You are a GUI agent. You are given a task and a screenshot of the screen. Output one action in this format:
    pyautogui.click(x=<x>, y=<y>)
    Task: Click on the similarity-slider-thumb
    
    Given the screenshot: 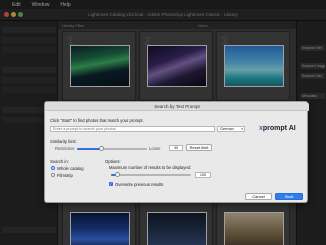 What is the action you would take?
    pyautogui.click(x=101, y=148)
    